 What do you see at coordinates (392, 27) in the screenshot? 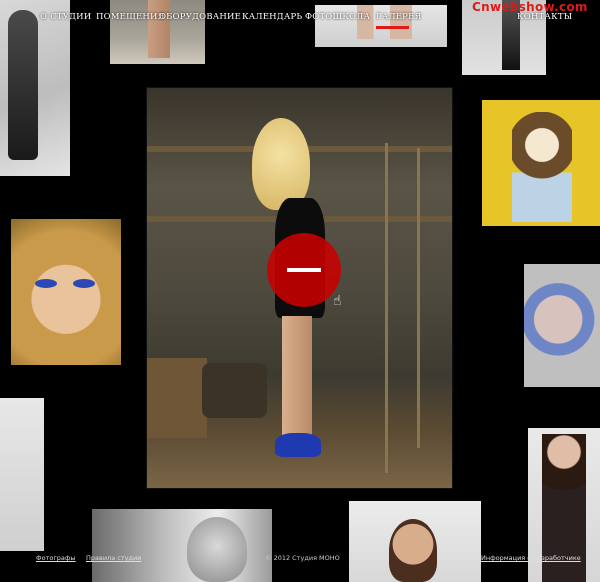
I see `nav-active-indicator` at bounding box center [392, 27].